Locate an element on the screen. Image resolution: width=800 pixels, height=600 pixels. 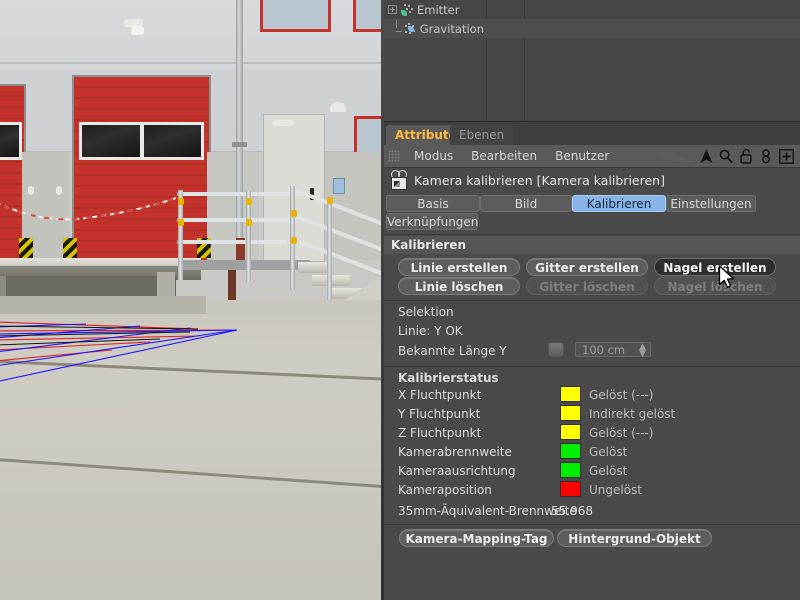
object-manager: + Emitter ✔ is located at coordinates (592, 61).